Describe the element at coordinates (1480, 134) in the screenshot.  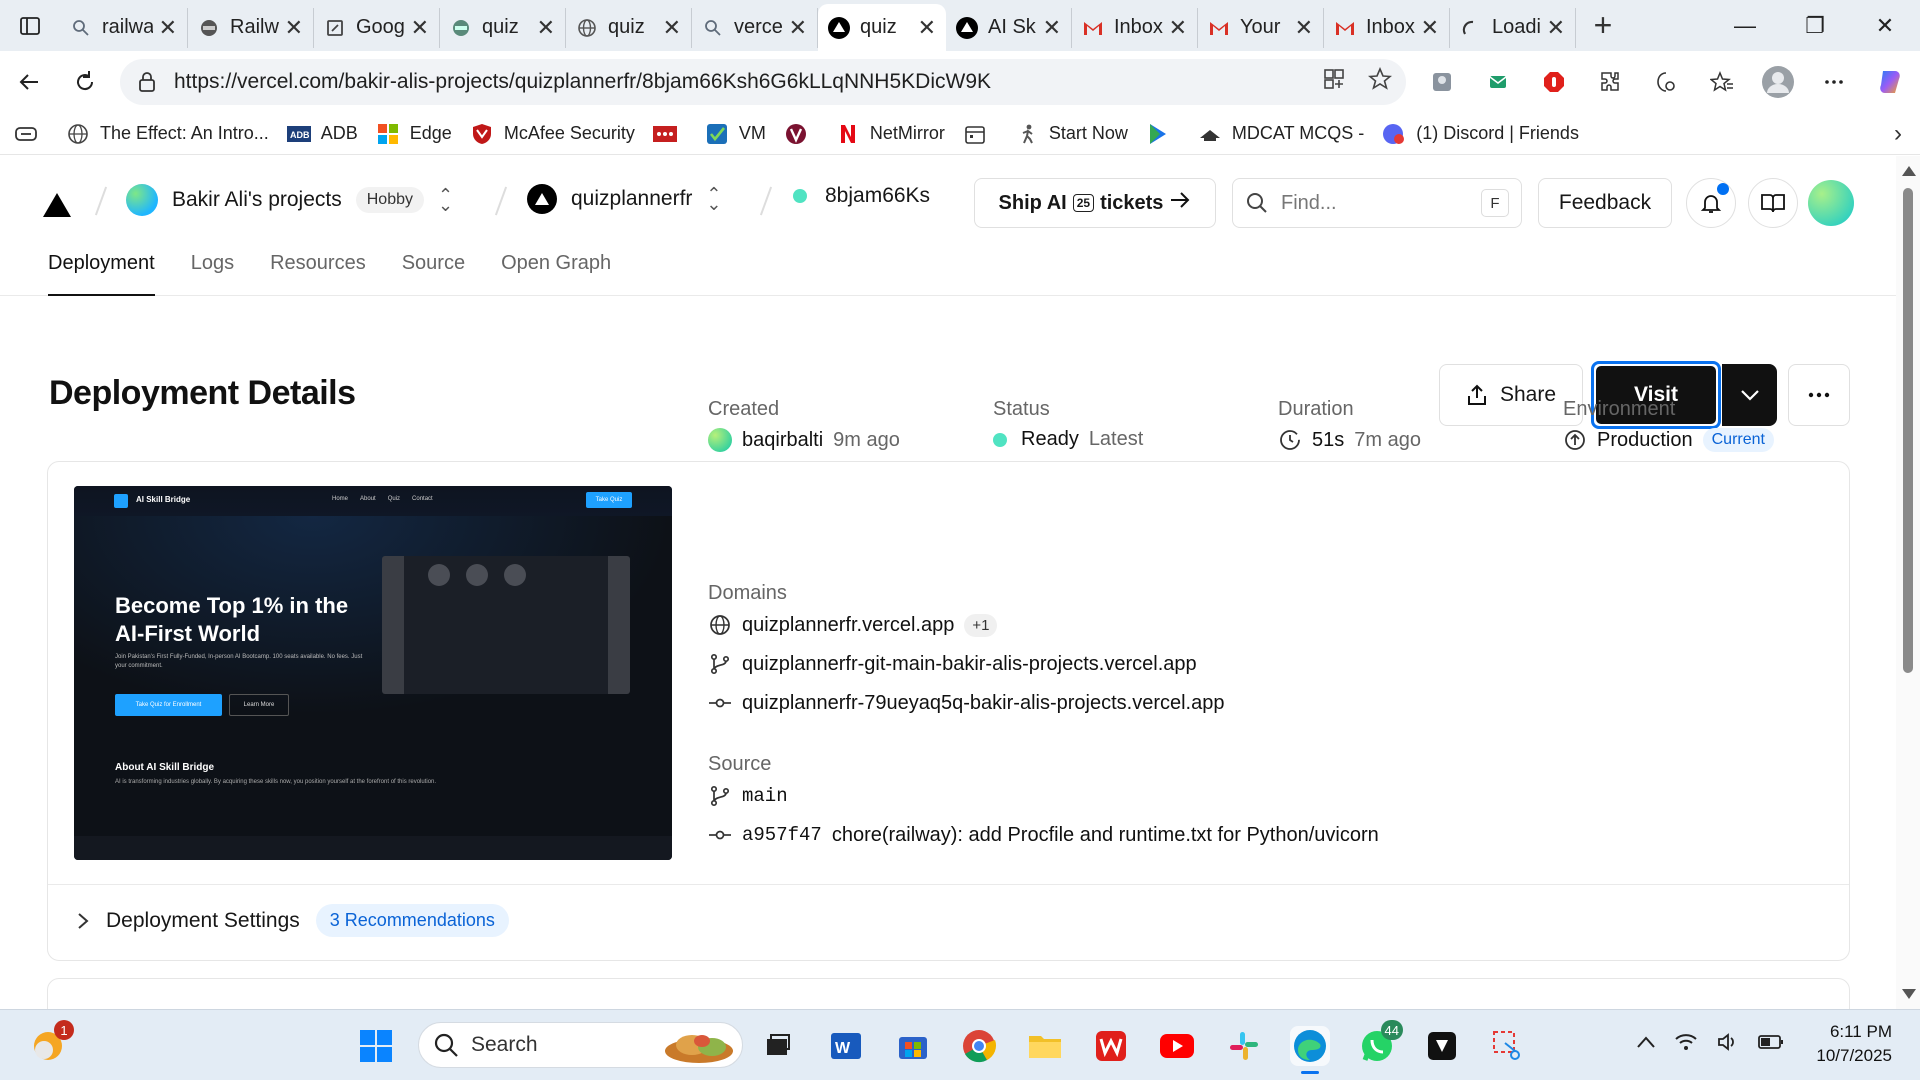
I see `bookmark-item: (1) Discord | Friends` at that location.